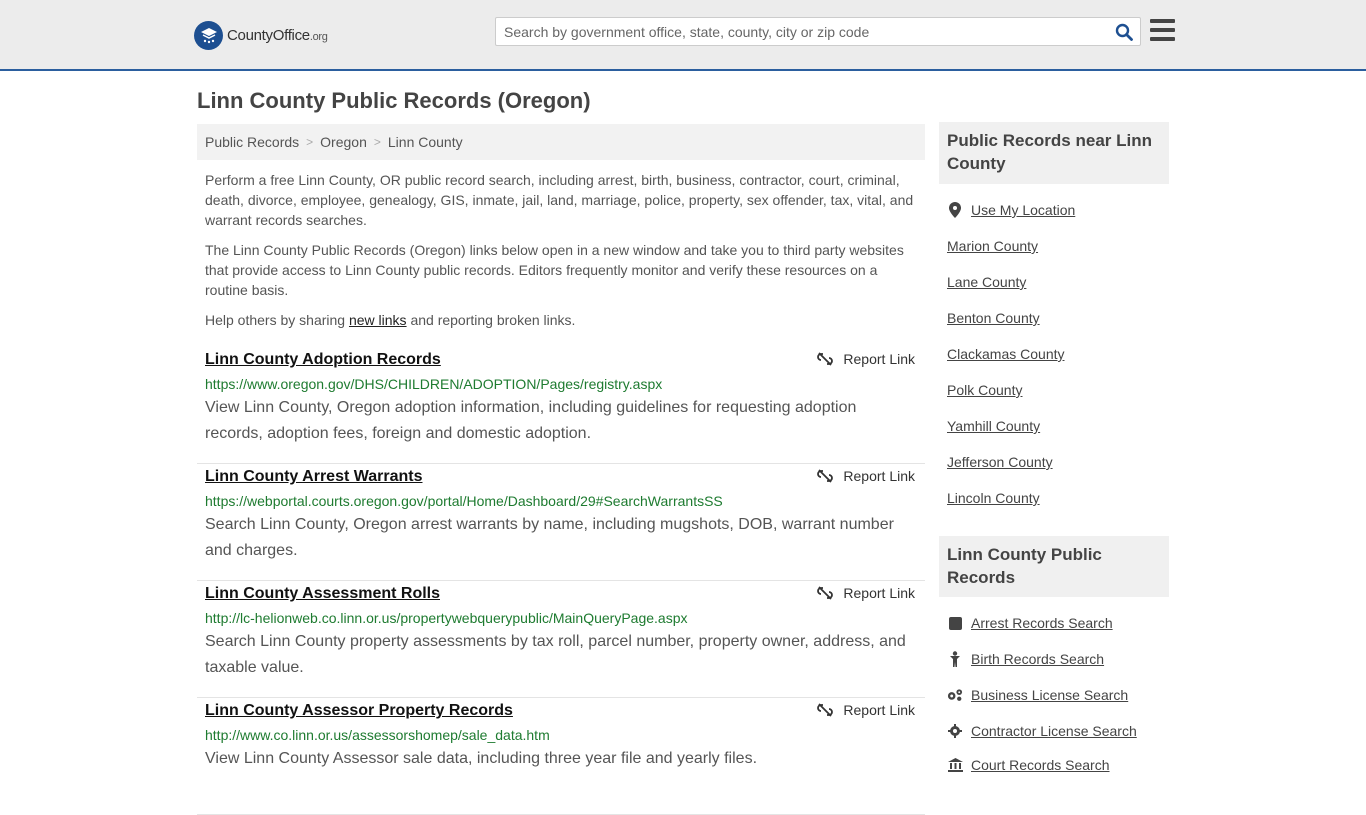 This screenshot has height=815, width=1366. What do you see at coordinates (1000, 462) in the screenshot?
I see `nearby-county-link: Jefferson County` at bounding box center [1000, 462].